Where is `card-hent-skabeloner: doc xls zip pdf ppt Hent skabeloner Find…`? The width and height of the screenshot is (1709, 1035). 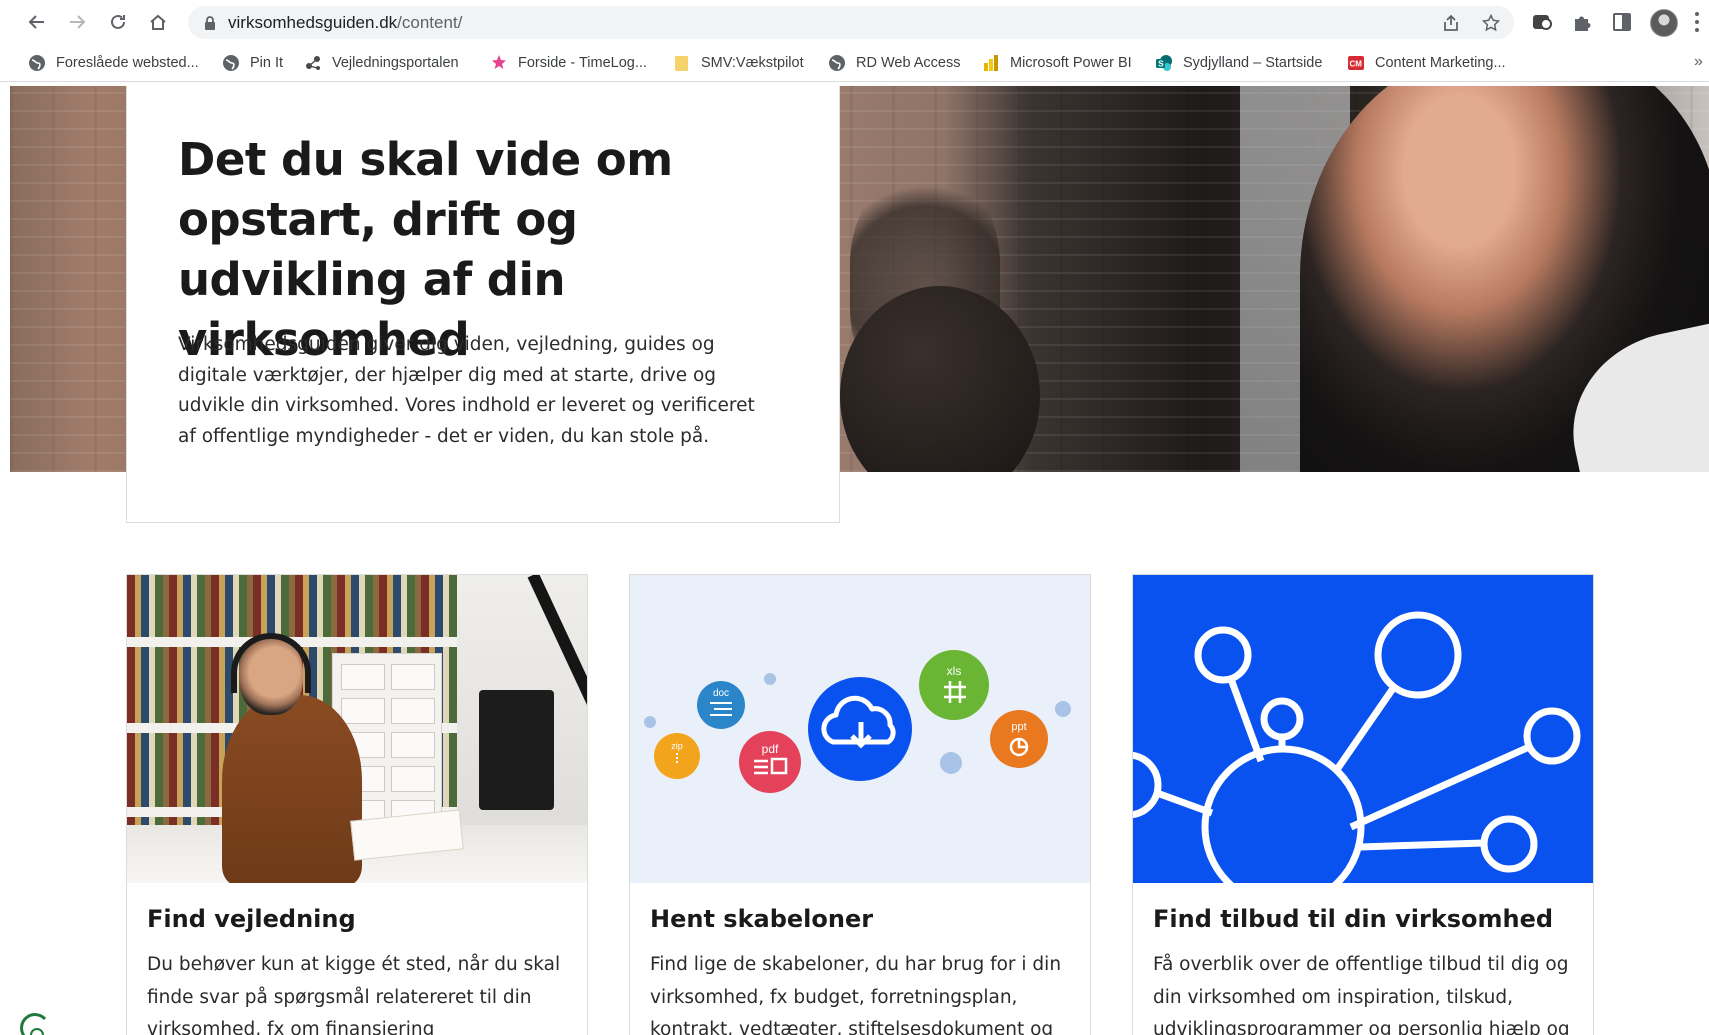 card-hent-skabeloner: doc xls zip pdf ppt Hent skabeloner Find… is located at coordinates (860, 804).